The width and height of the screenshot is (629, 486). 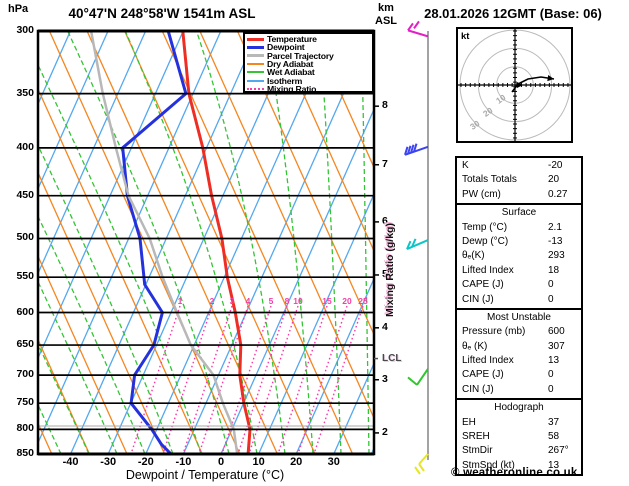 What do you see at coordinates (481, 194) in the screenshot?
I see `table-row-label: PW (cm)` at bounding box center [481, 194].